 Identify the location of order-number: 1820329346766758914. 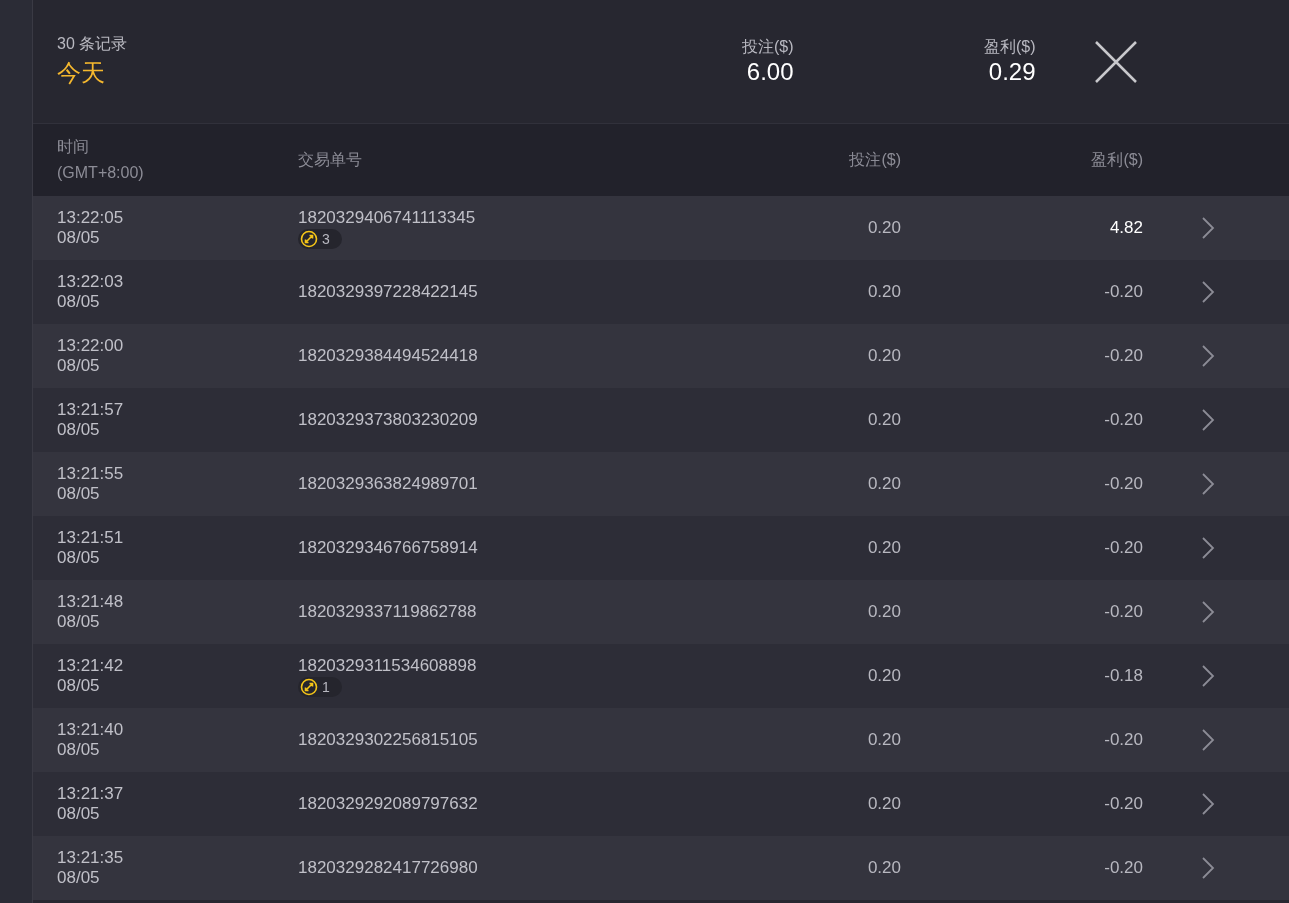
(388, 548).